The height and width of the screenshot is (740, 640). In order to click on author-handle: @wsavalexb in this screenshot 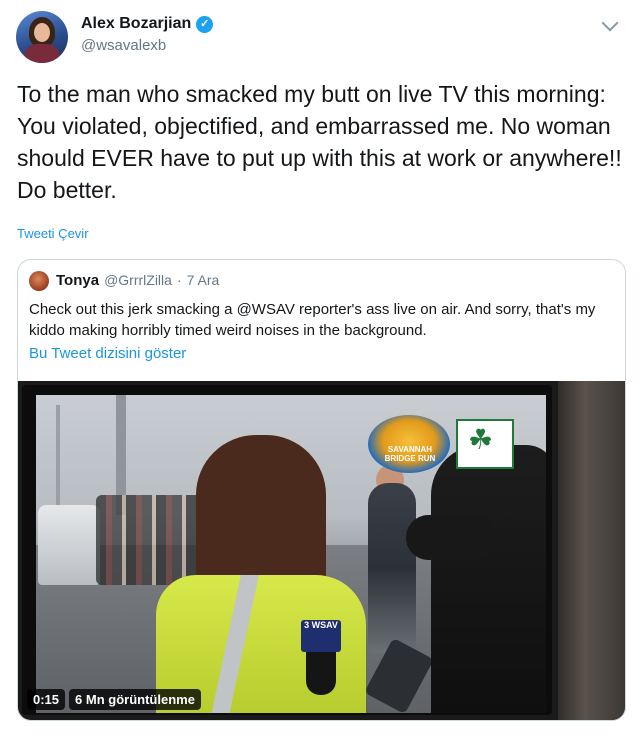, I will do `click(123, 45)`.